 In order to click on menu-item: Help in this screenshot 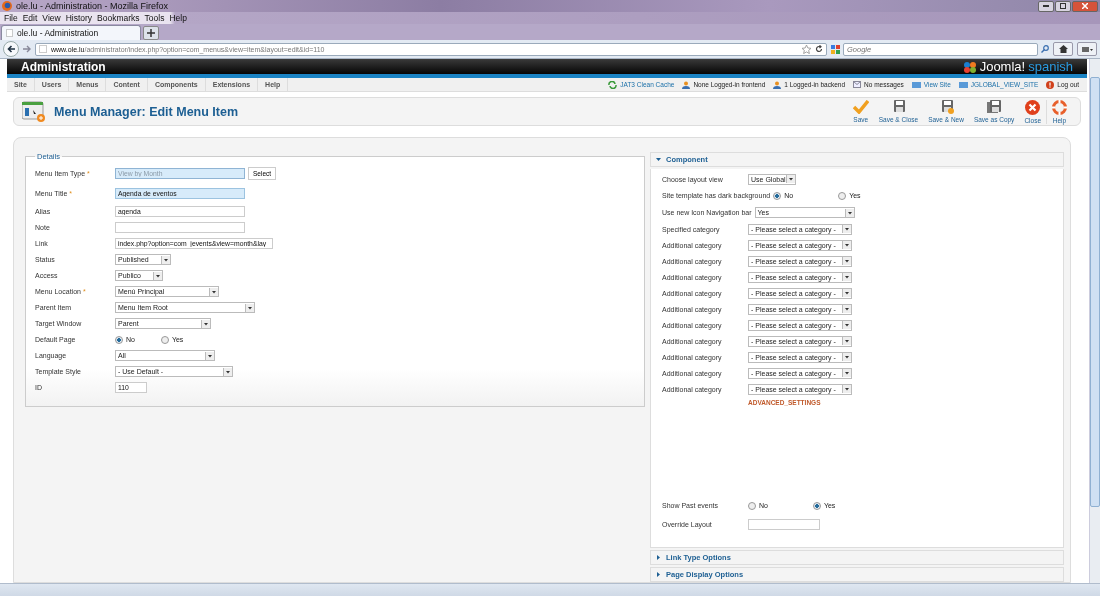, I will do `click(178, 18)`.